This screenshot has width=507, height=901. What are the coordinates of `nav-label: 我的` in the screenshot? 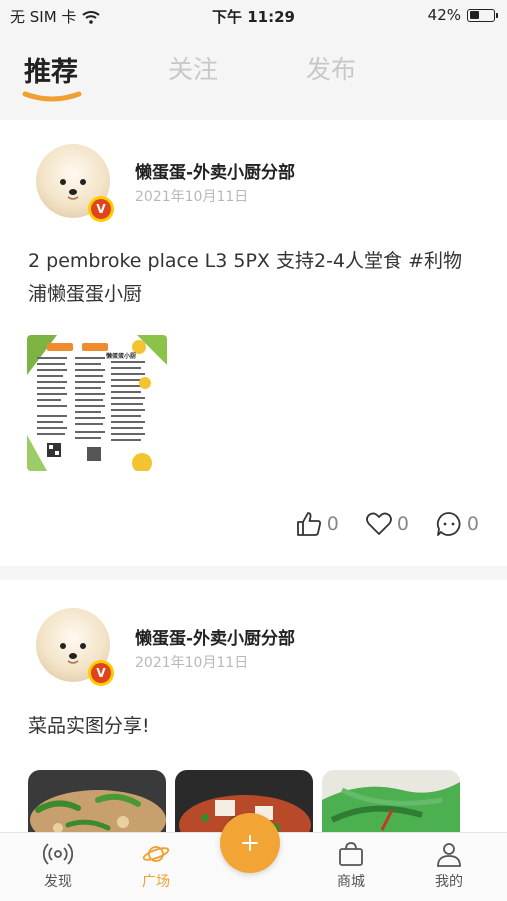 It's located at (449, 882).